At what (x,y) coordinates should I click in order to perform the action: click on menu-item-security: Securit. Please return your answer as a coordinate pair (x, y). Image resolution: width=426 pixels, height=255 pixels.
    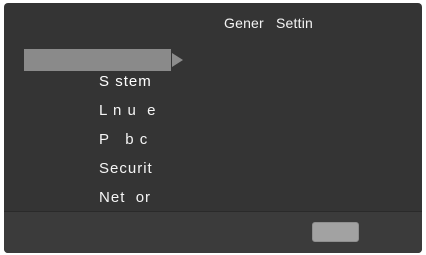
    Looking at the image, I should click on (124, 156).